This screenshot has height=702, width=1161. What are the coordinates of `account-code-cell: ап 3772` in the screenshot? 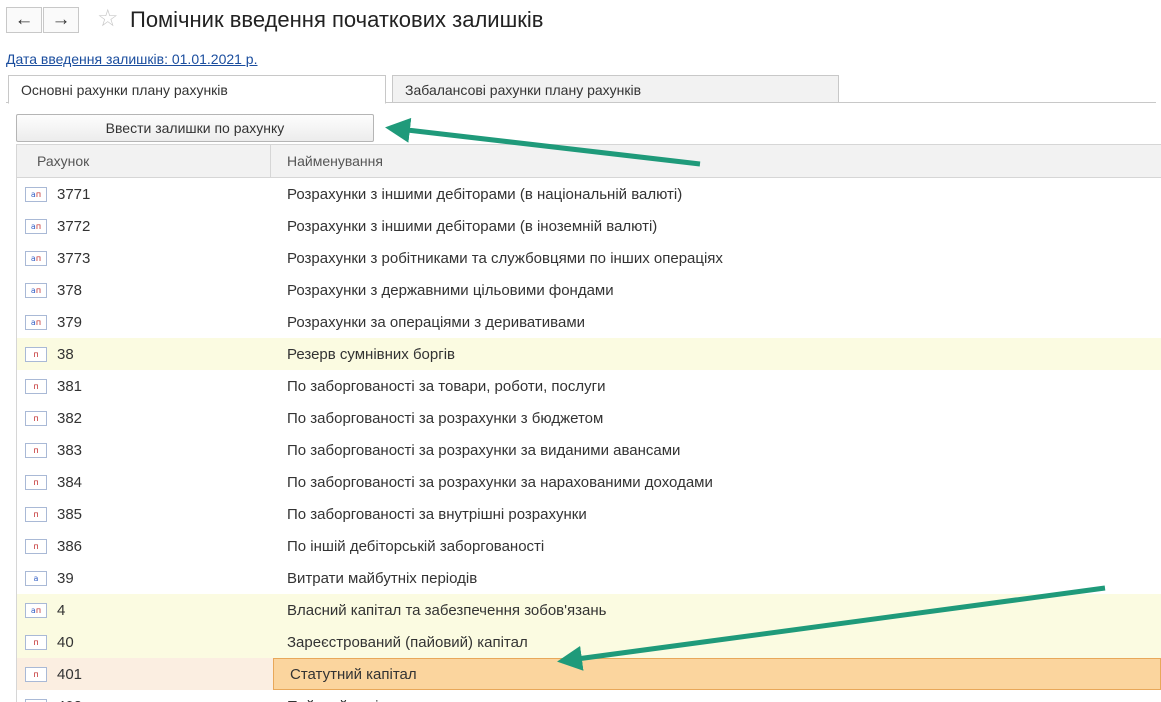 It's located at (144, 226).